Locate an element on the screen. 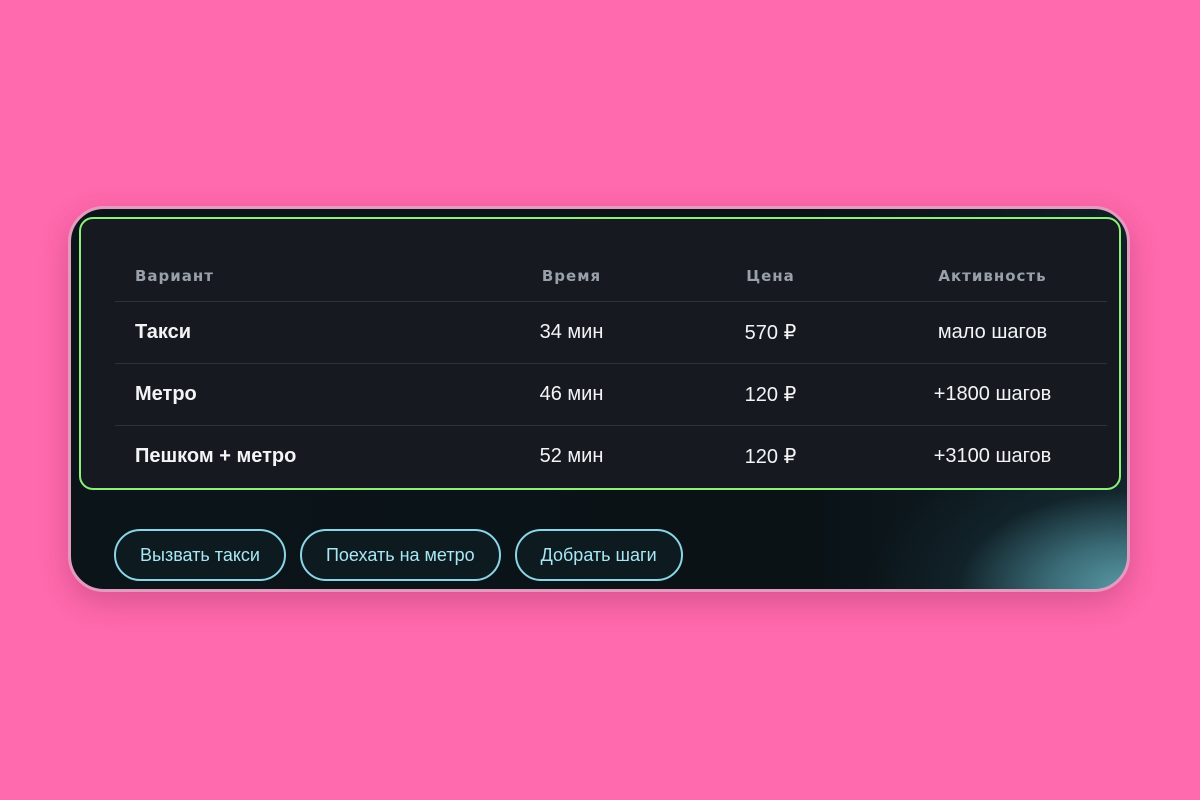 Image resolution: width=1200 pixels, height=800 pixels. row-activity: +3100 шагов is located at coordinates (992, 456).